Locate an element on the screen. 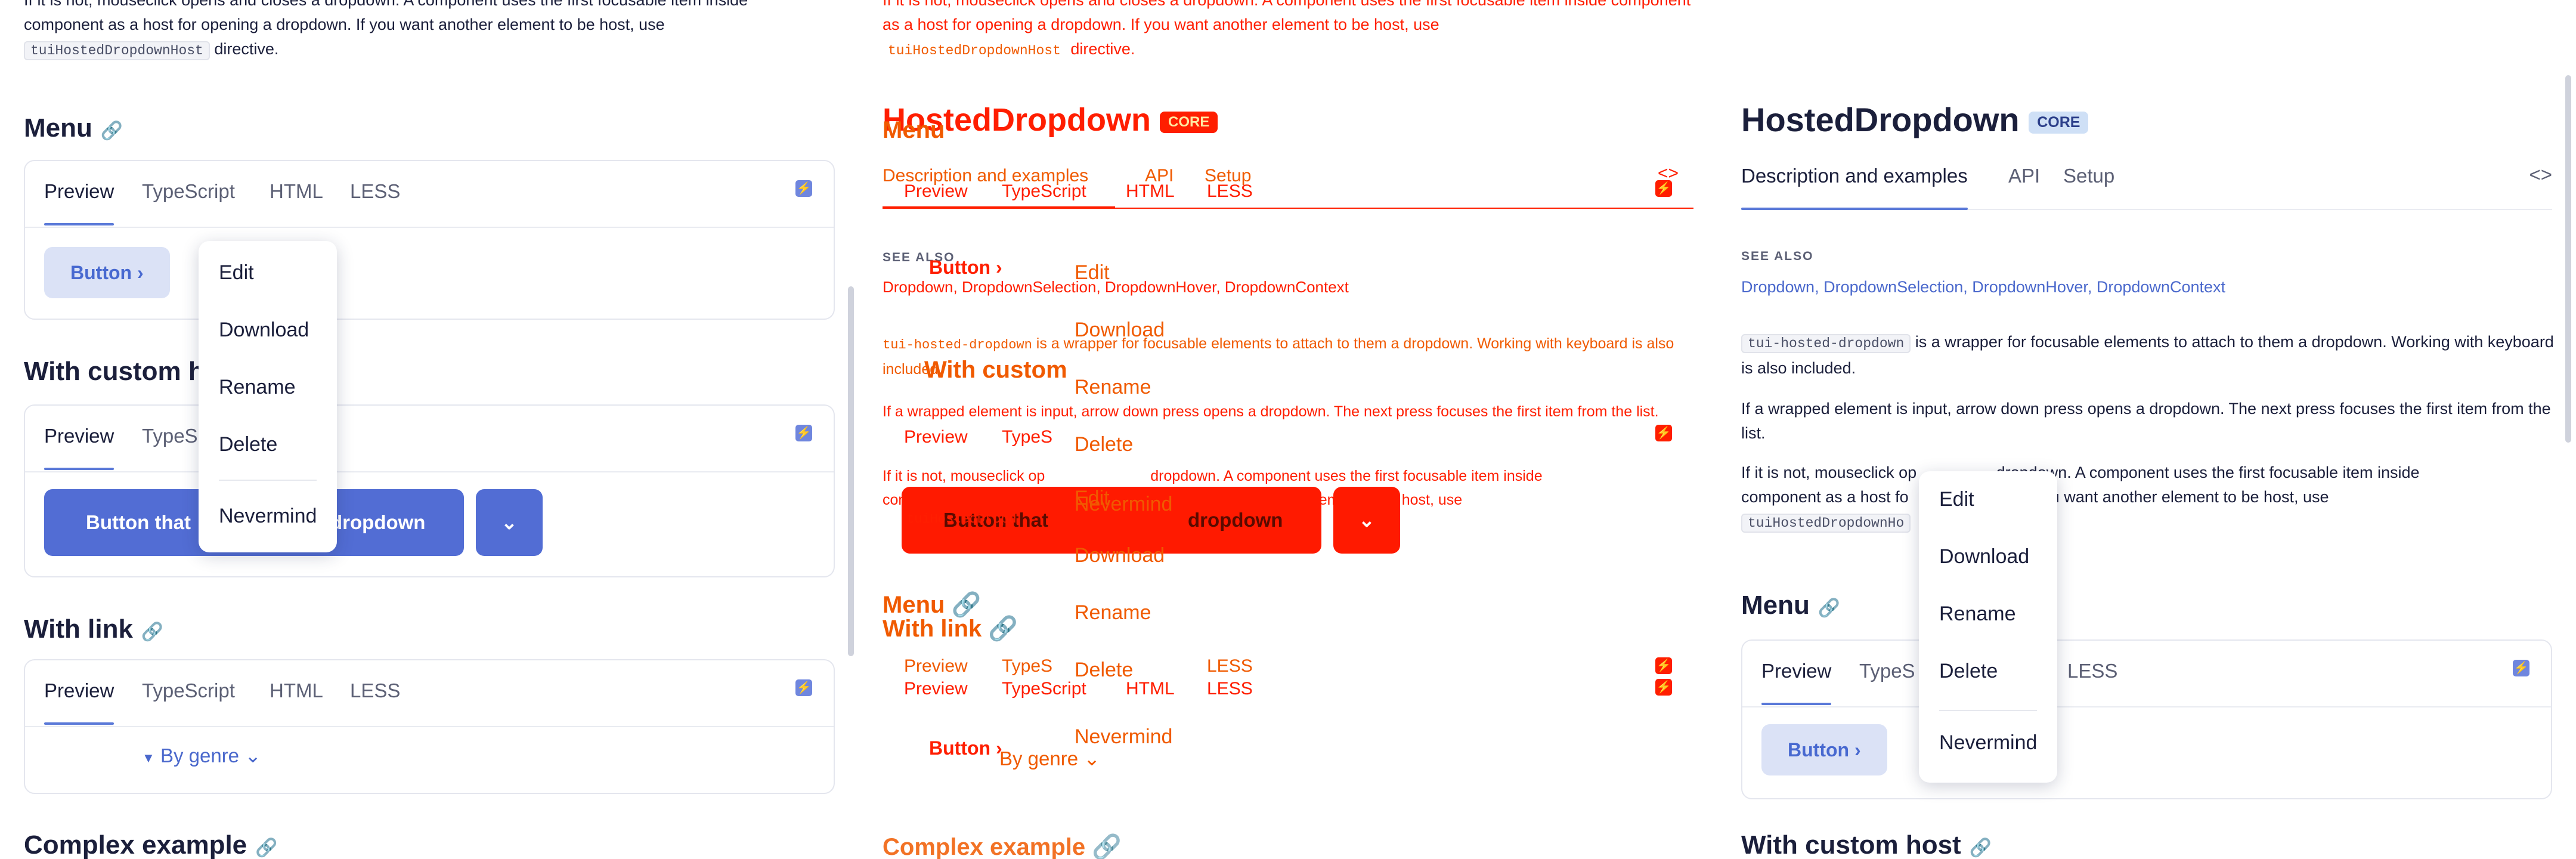  ghost-dropdown-toggle: ⌄ is located at coordinates (1367, 520).